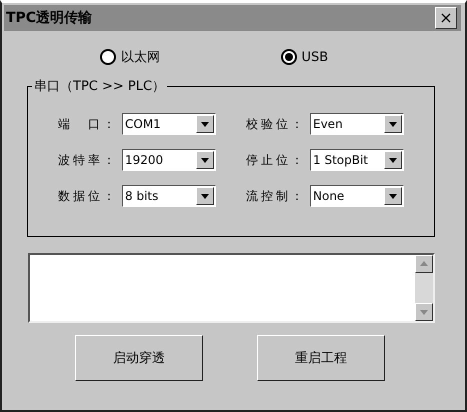 This screenshot has height=412, width=467. I want to click on action-button: 启动穿透, so click(139, 358).